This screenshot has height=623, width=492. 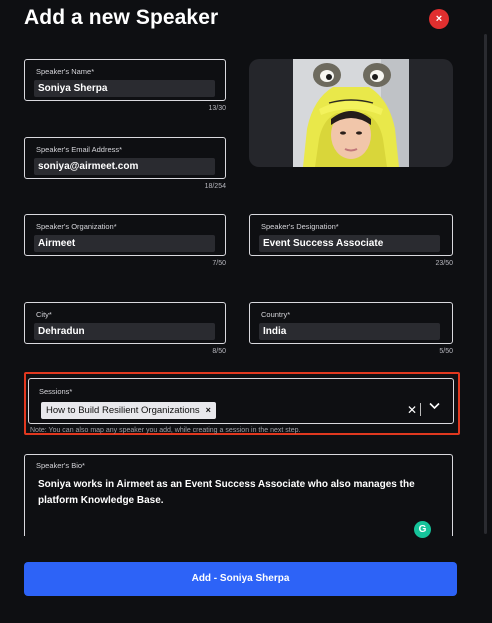 I want to click on country-counter: 5/50, so click(x=446, y=351).